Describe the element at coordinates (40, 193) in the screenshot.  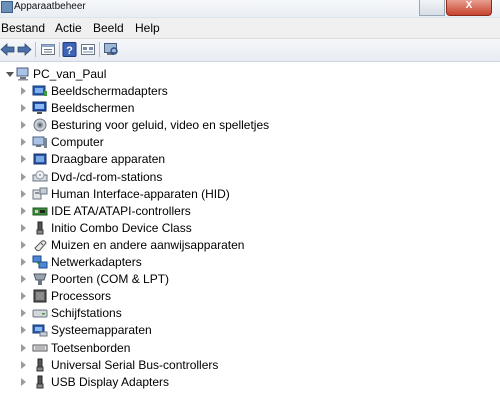
I see `hid-icon` at that location.